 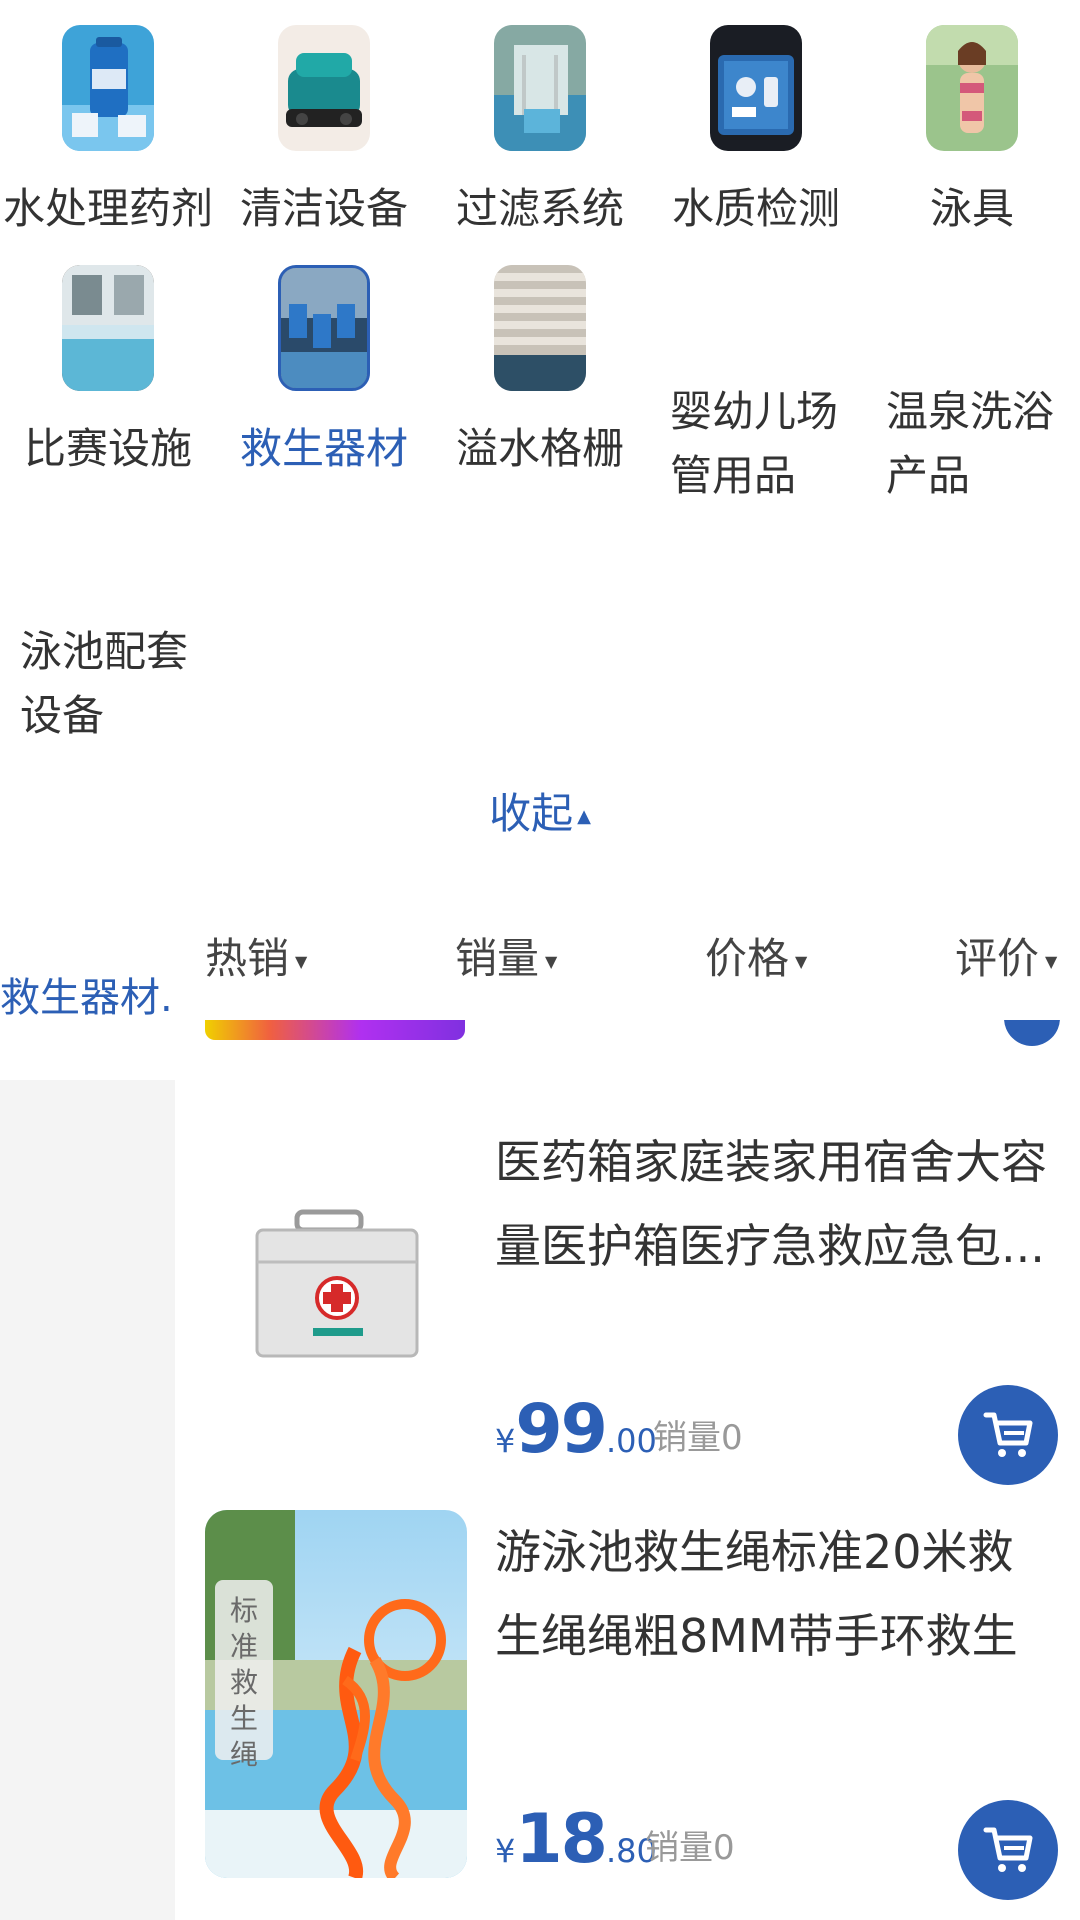 What do you see at coordinates (539, 208) in the screenshot?
I see `category-label: 过滤系统` at bounding box center [539, 208].